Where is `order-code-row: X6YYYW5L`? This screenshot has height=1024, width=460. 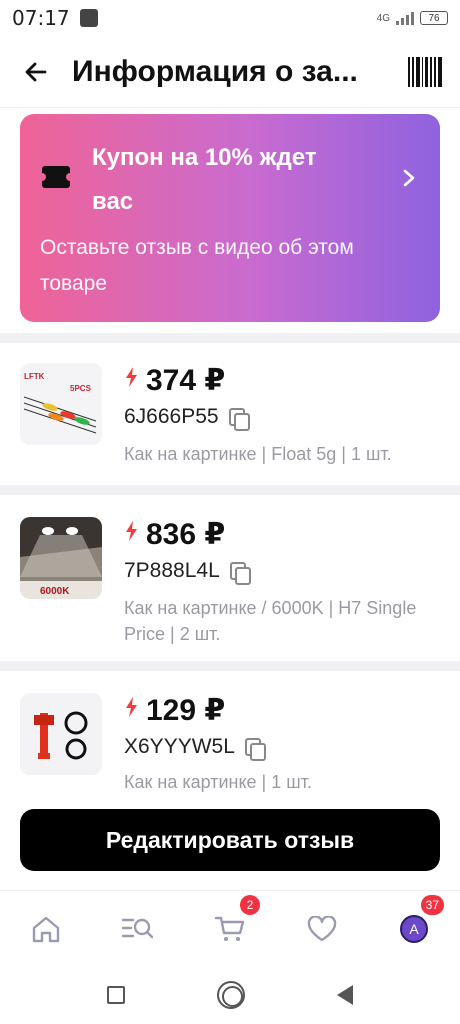
order-code-row: X6YYYW5L is located at coordinates (195, 748).